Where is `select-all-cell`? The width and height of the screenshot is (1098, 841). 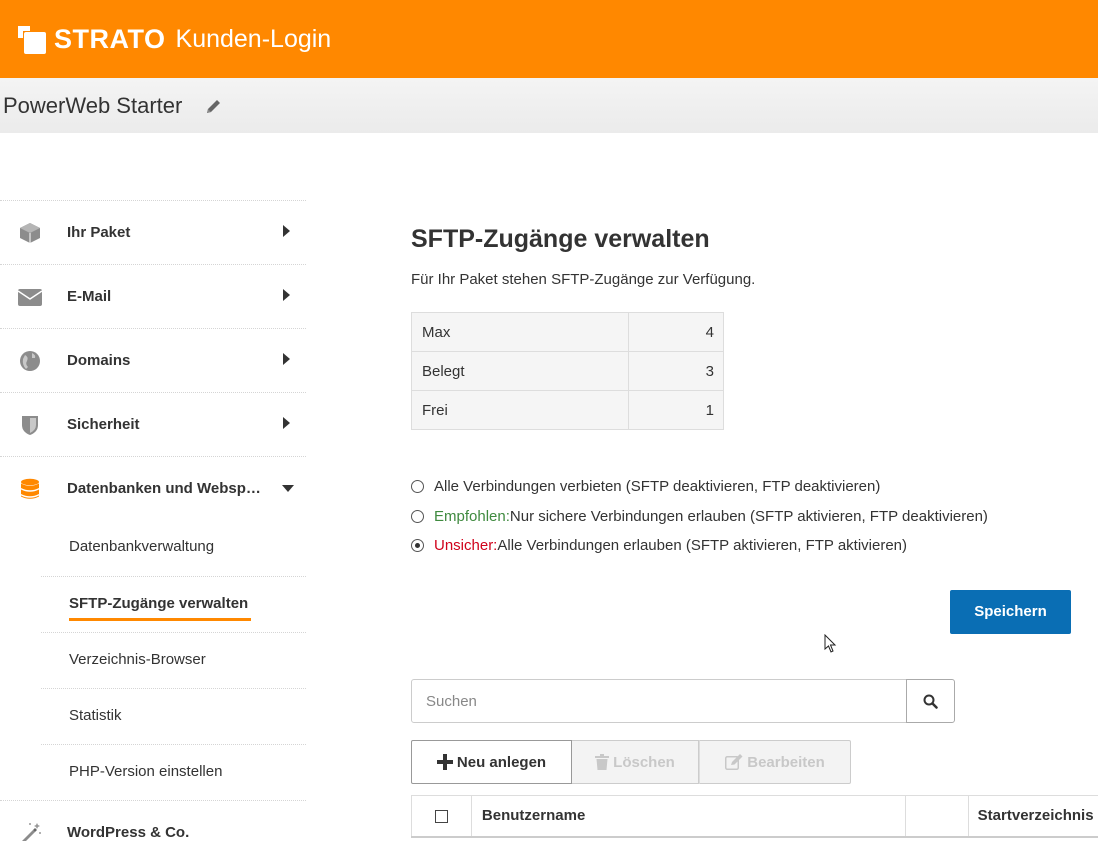
select-all-cell is located at coordinates (441, 816).